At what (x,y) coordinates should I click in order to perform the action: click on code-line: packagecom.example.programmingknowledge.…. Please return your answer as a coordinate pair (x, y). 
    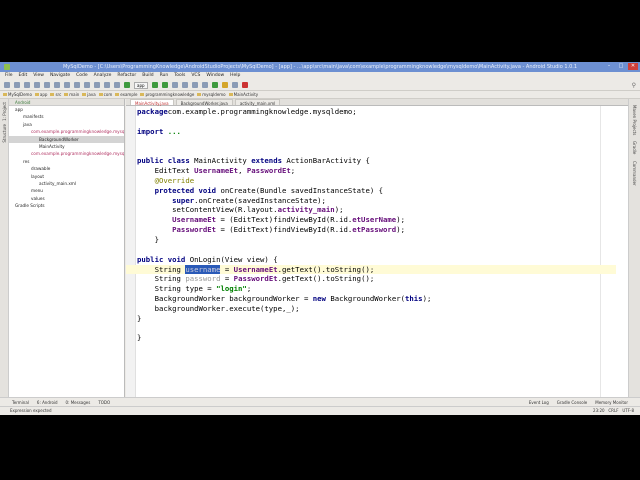
    Looking at the image, I should click on (376, 112).